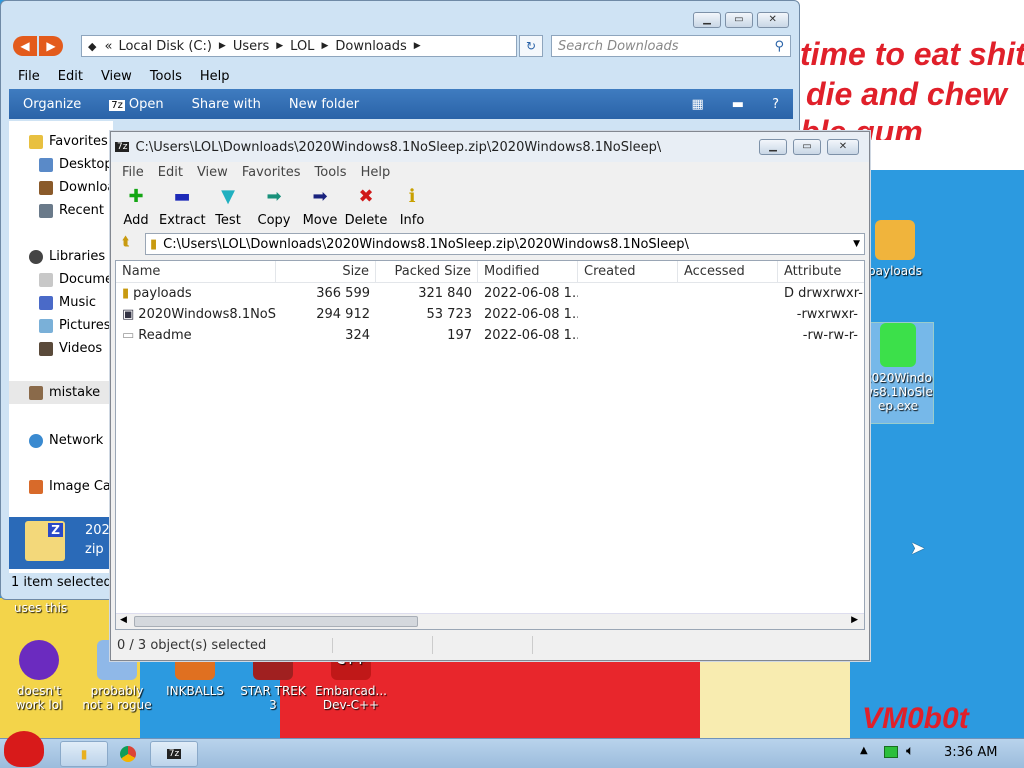 The width and height of the screenshot is (1024, 768). What do you see at coordinates (490, 621) in the screenshot?
I see `horizontal-scrollbar: ◀ ▶` at bounding box center [490, 621].